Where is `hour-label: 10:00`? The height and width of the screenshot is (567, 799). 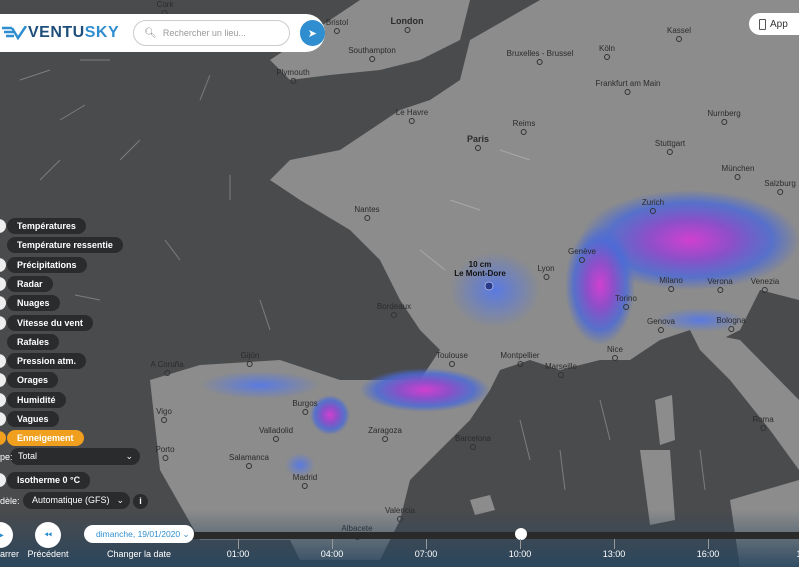
hour-label: 10:00 is located at coordinates (520, 554).